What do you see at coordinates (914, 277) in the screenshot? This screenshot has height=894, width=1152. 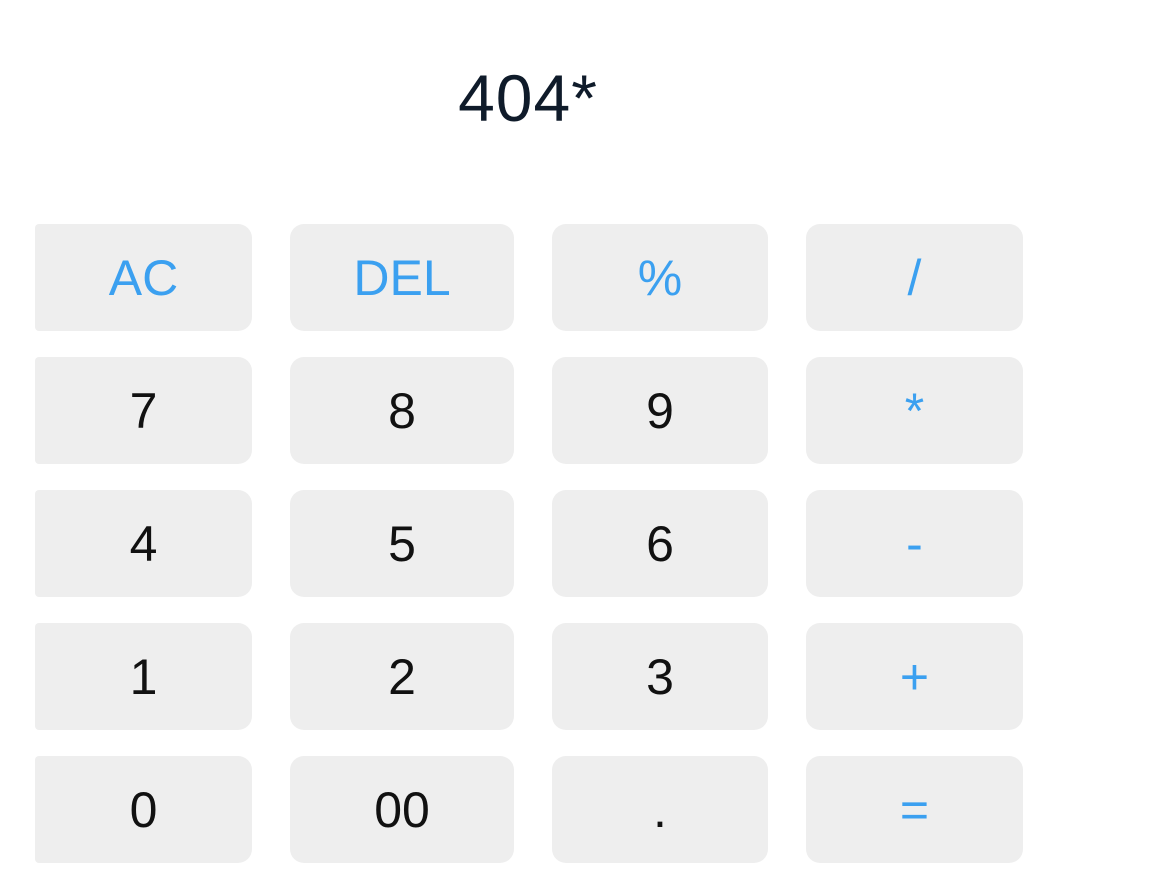 I see `divide-button: /` at bounding box center [914, 277].